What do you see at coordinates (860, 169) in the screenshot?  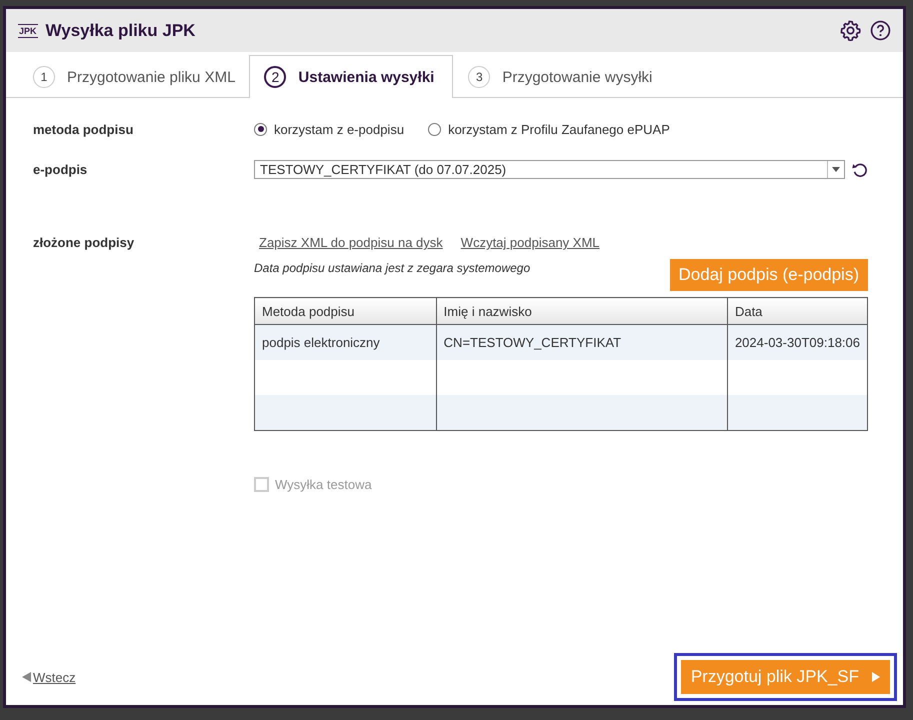 I see `refresh-icon` at bounding box center [860, 169].